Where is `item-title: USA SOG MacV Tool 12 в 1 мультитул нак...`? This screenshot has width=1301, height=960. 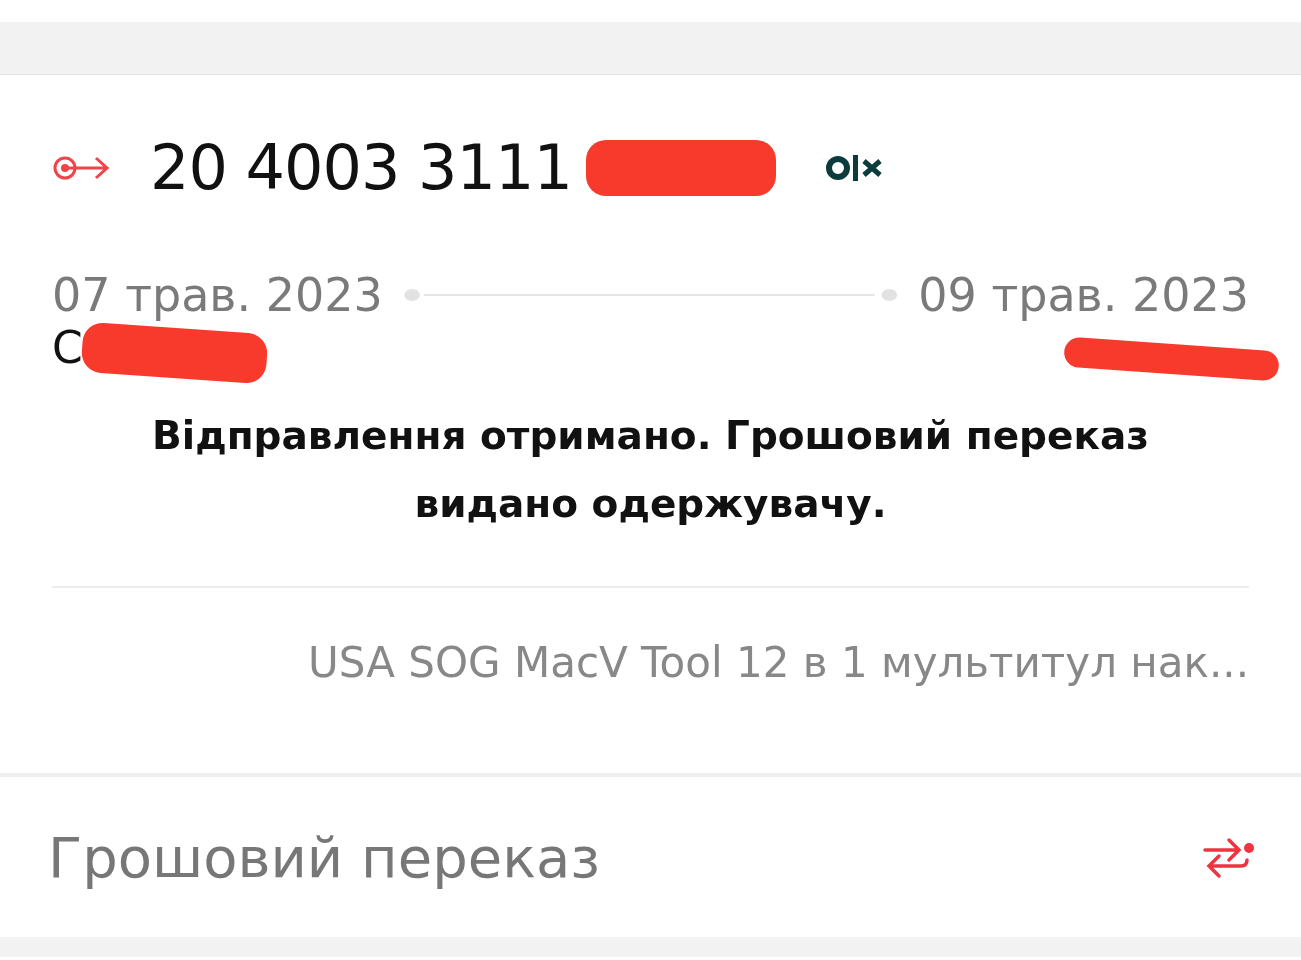 item-title: USA SOG MacV Tool 12 в 1 мультитул нак... is located at coordinates (778, 662).